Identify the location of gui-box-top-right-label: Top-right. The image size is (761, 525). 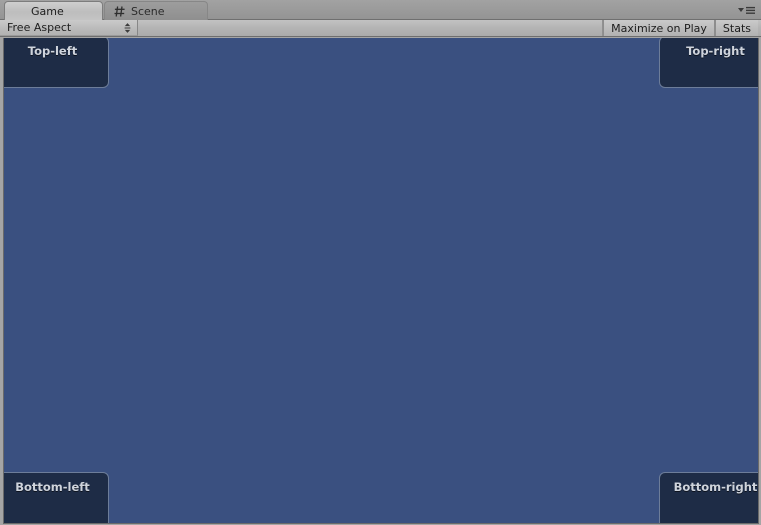
(715, 51).